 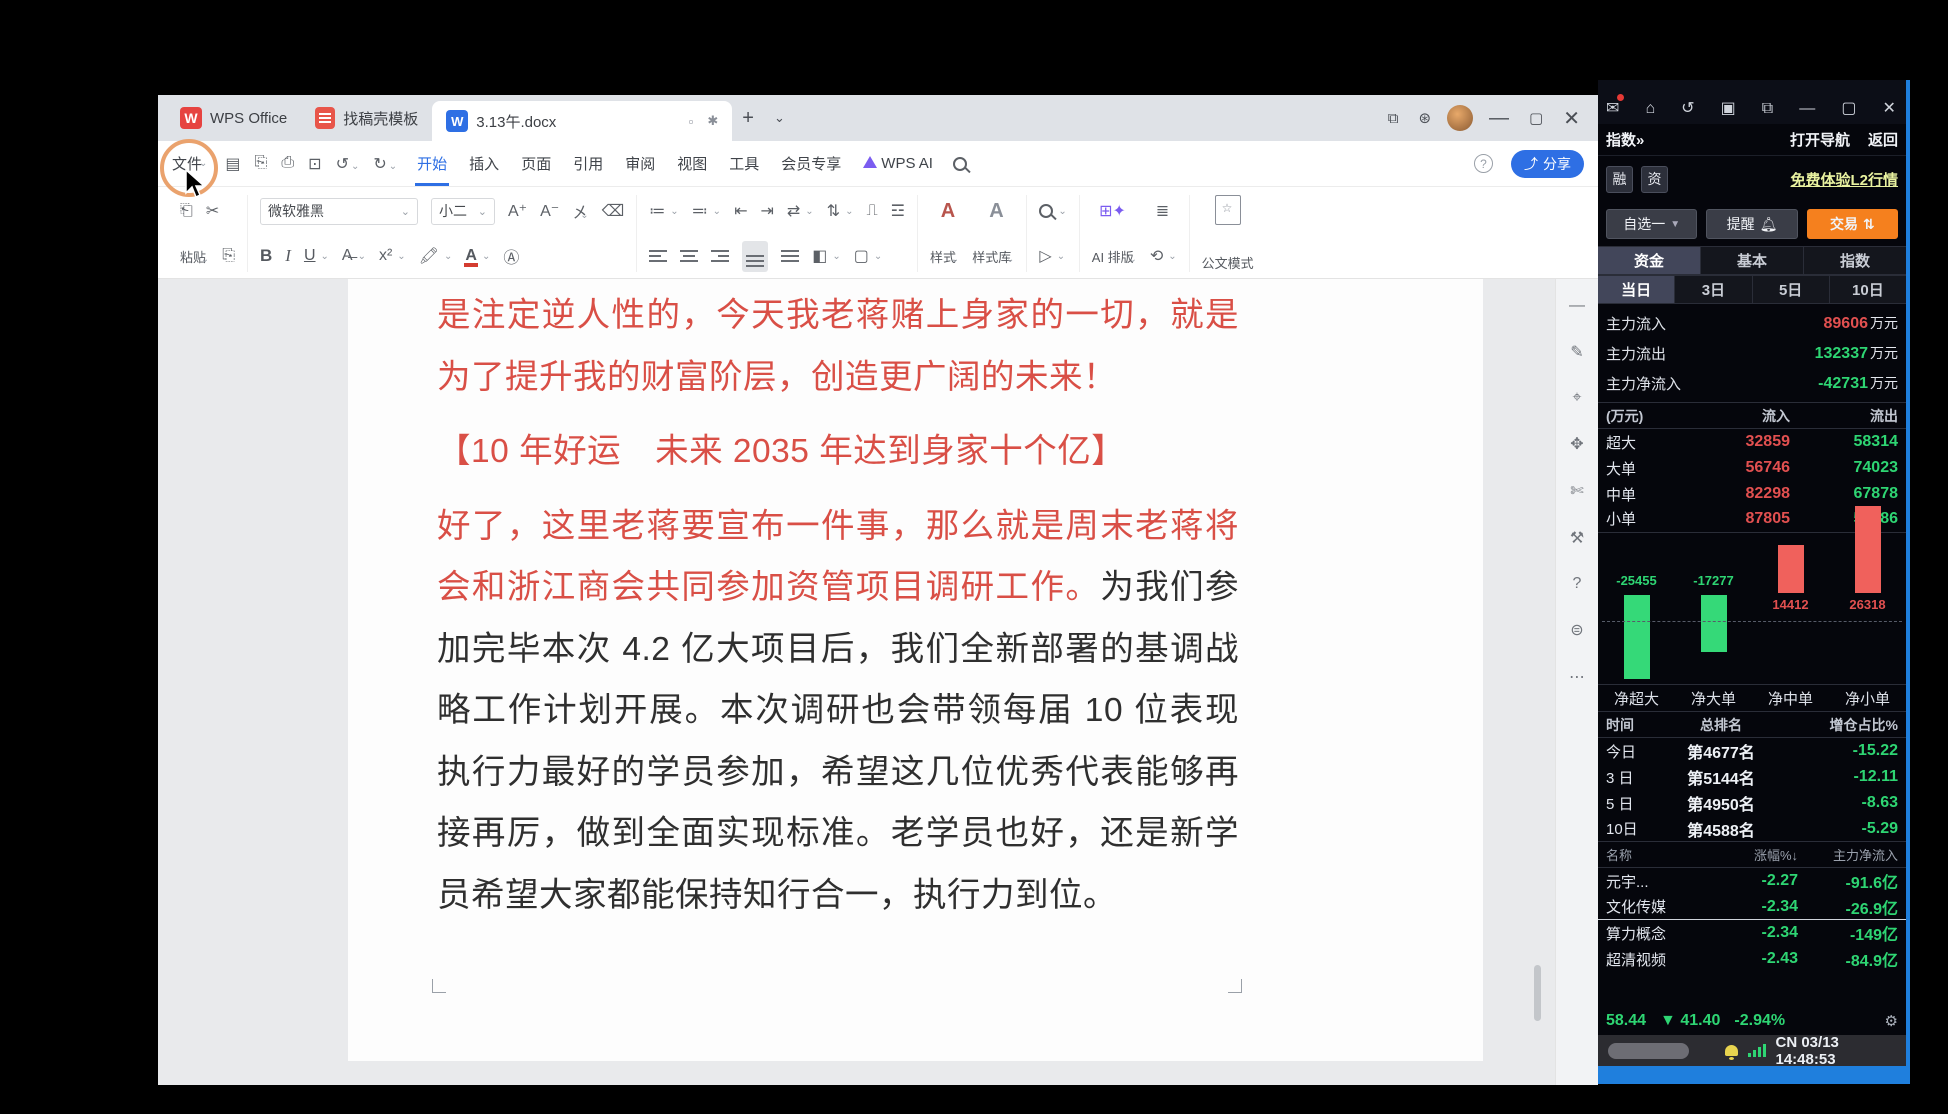 What do you see at coordinates (429, 256) in the screenshot?
I see `highlight-icon: 🖍` at bounding box center [429, 256].